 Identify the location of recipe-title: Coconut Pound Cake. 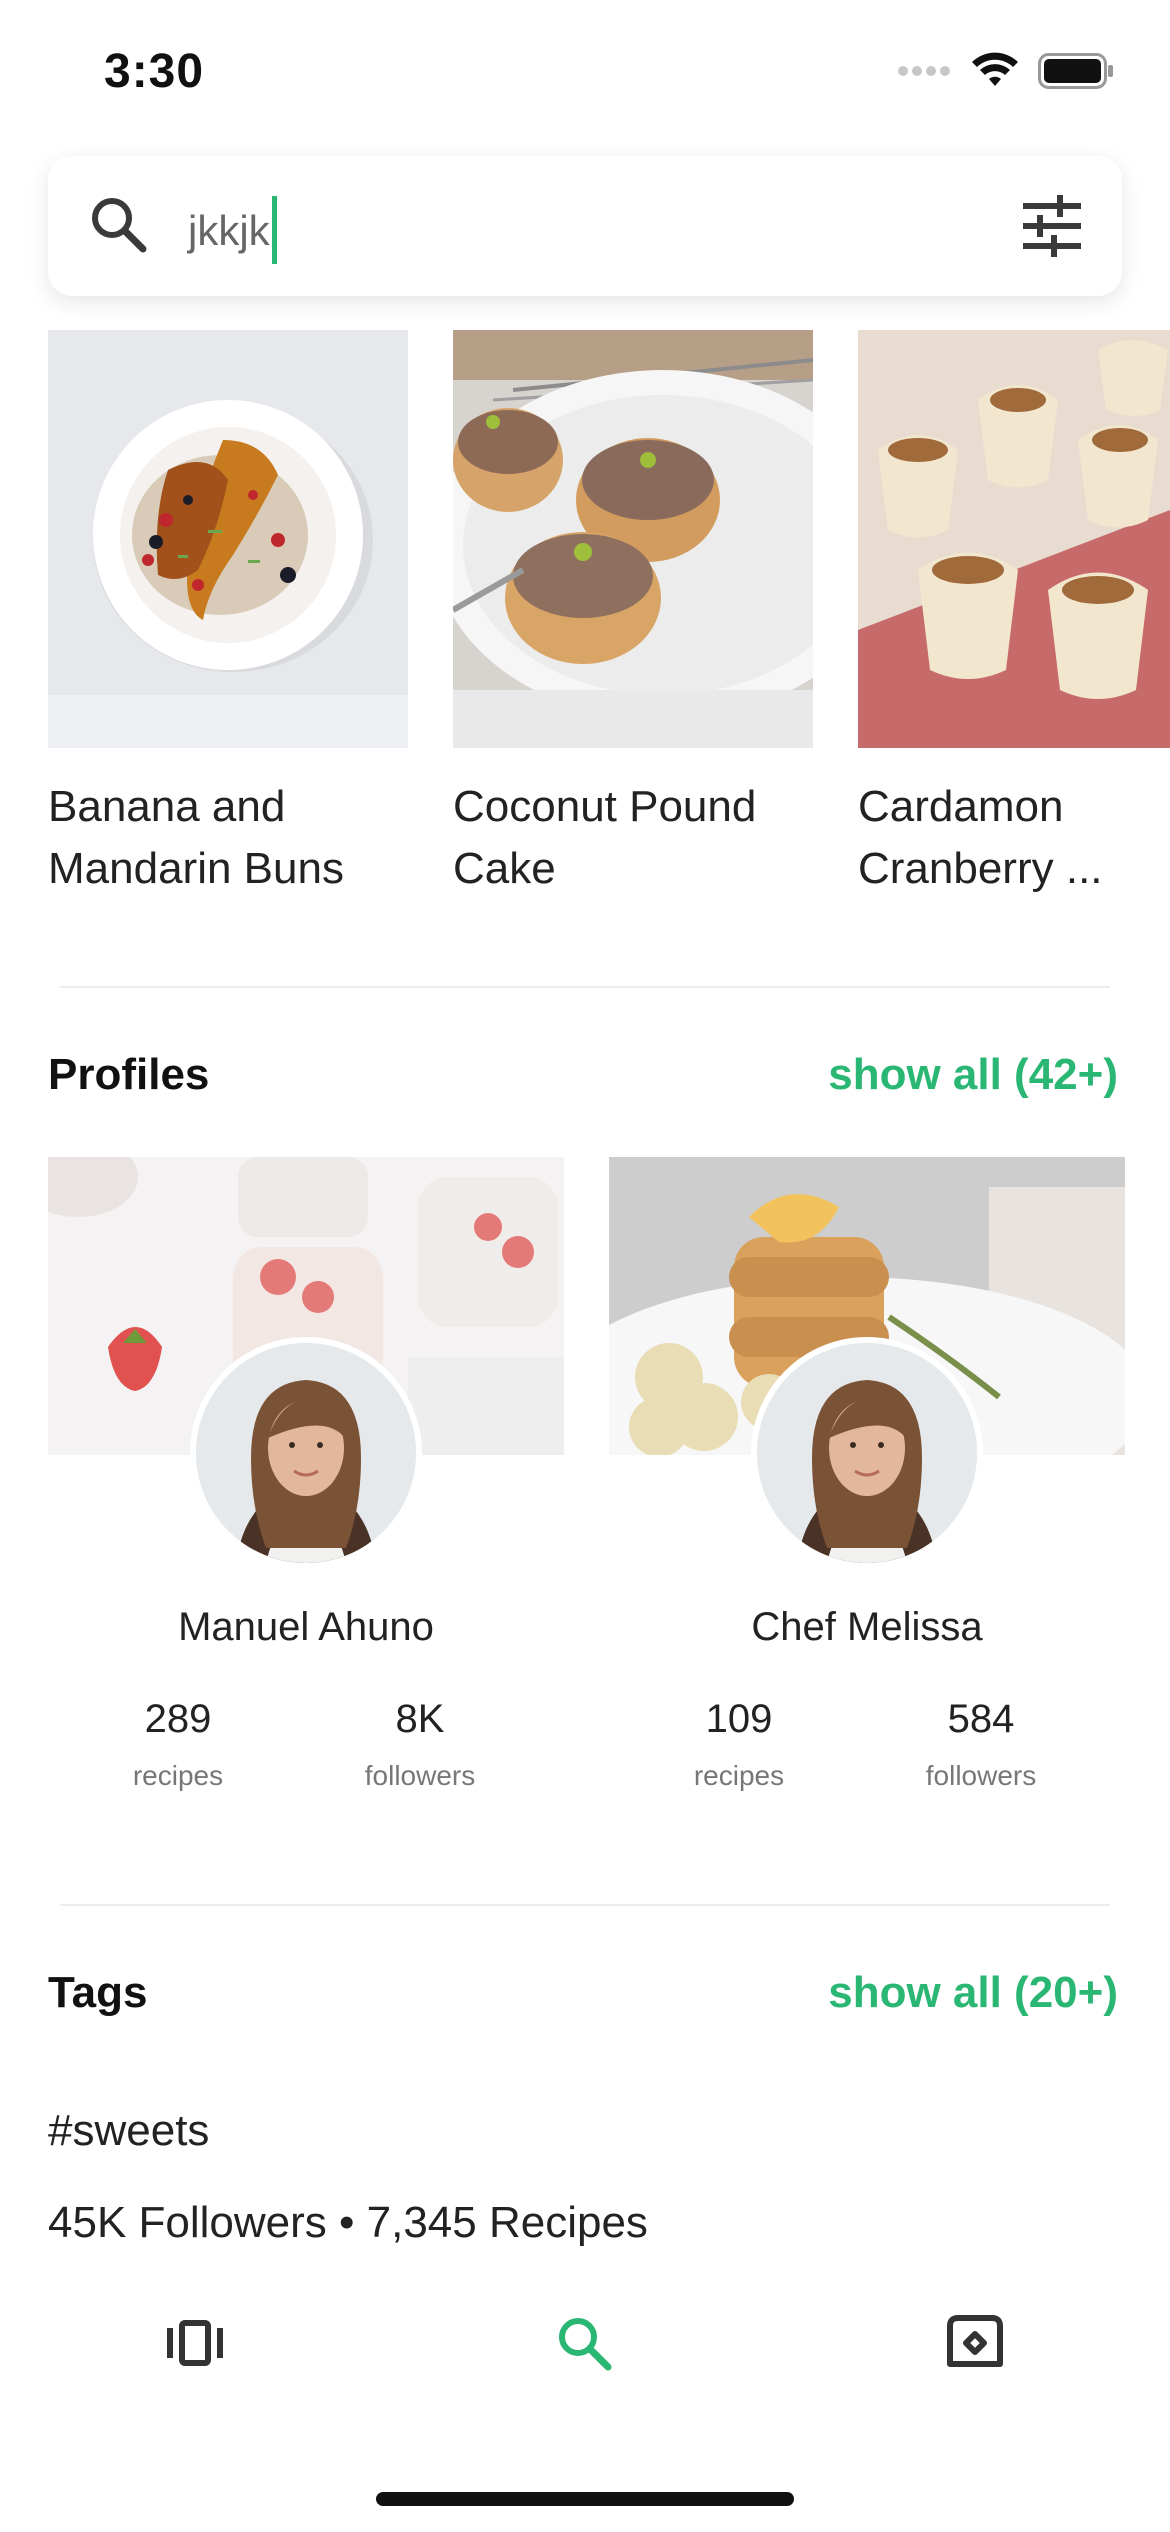
(633, 838).